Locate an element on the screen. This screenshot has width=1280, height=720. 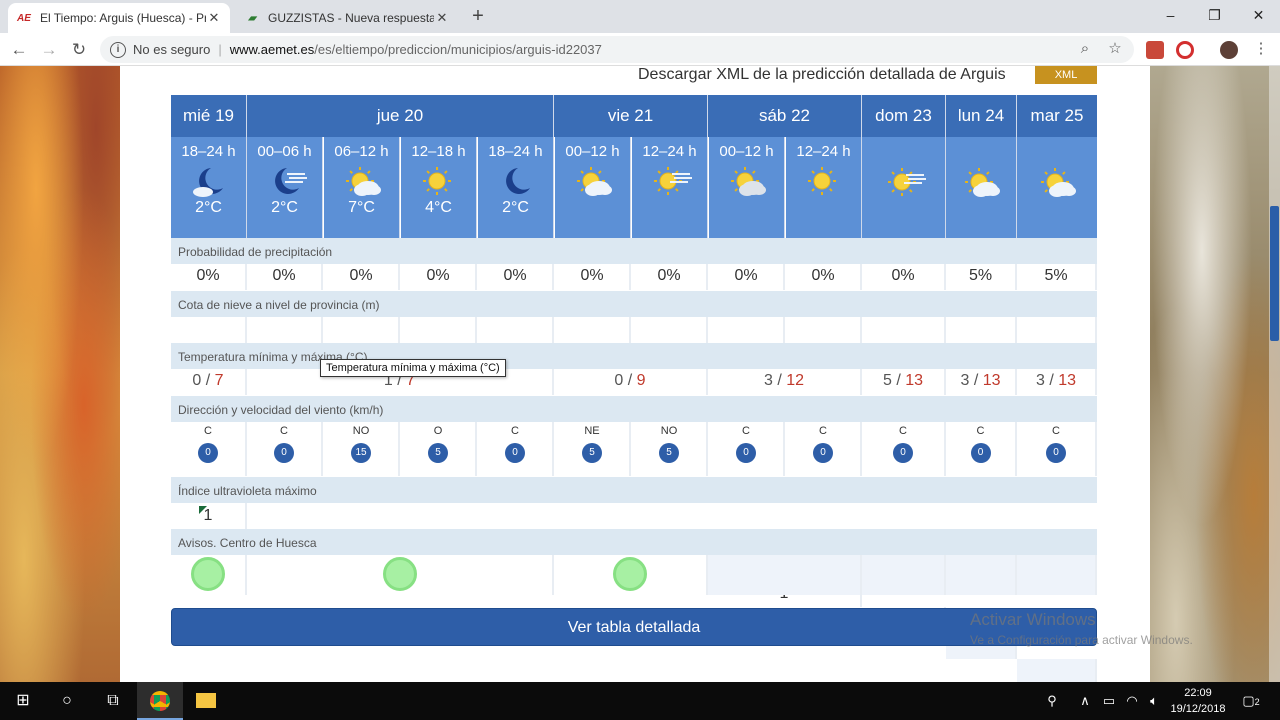
volume-icon: 🔈︎ is located at coordinates (1154, 701).